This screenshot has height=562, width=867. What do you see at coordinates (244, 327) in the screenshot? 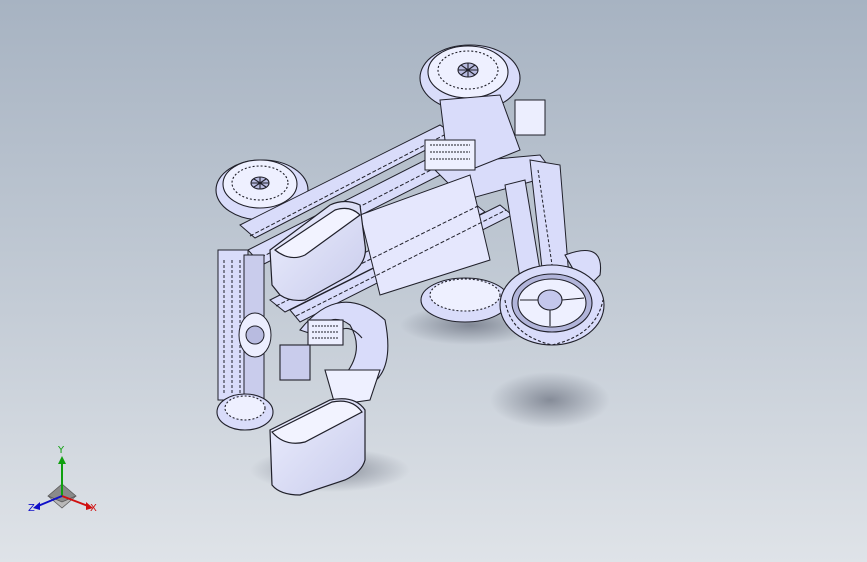
I see `front-frame-column` at bounding box center [244, 327].